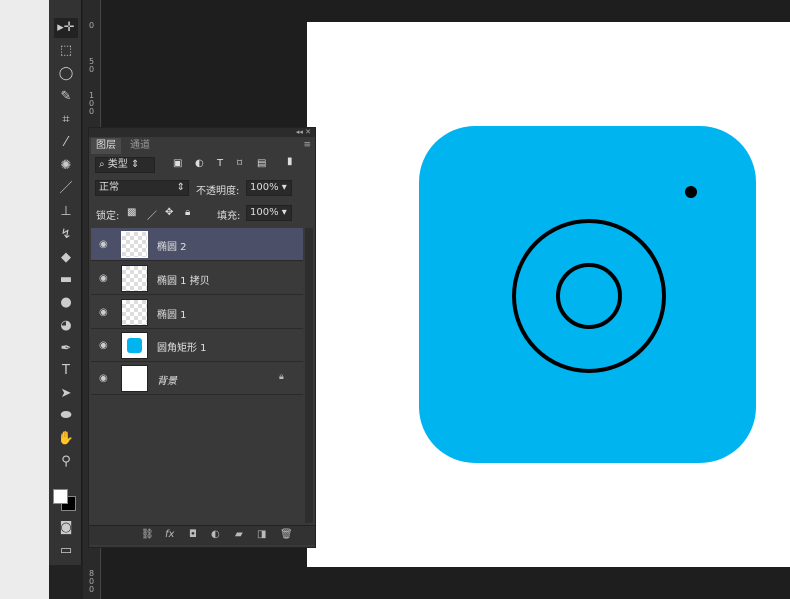 The image size is (790, 599). I want to click on ruler-label: 800, so click(92, 581).